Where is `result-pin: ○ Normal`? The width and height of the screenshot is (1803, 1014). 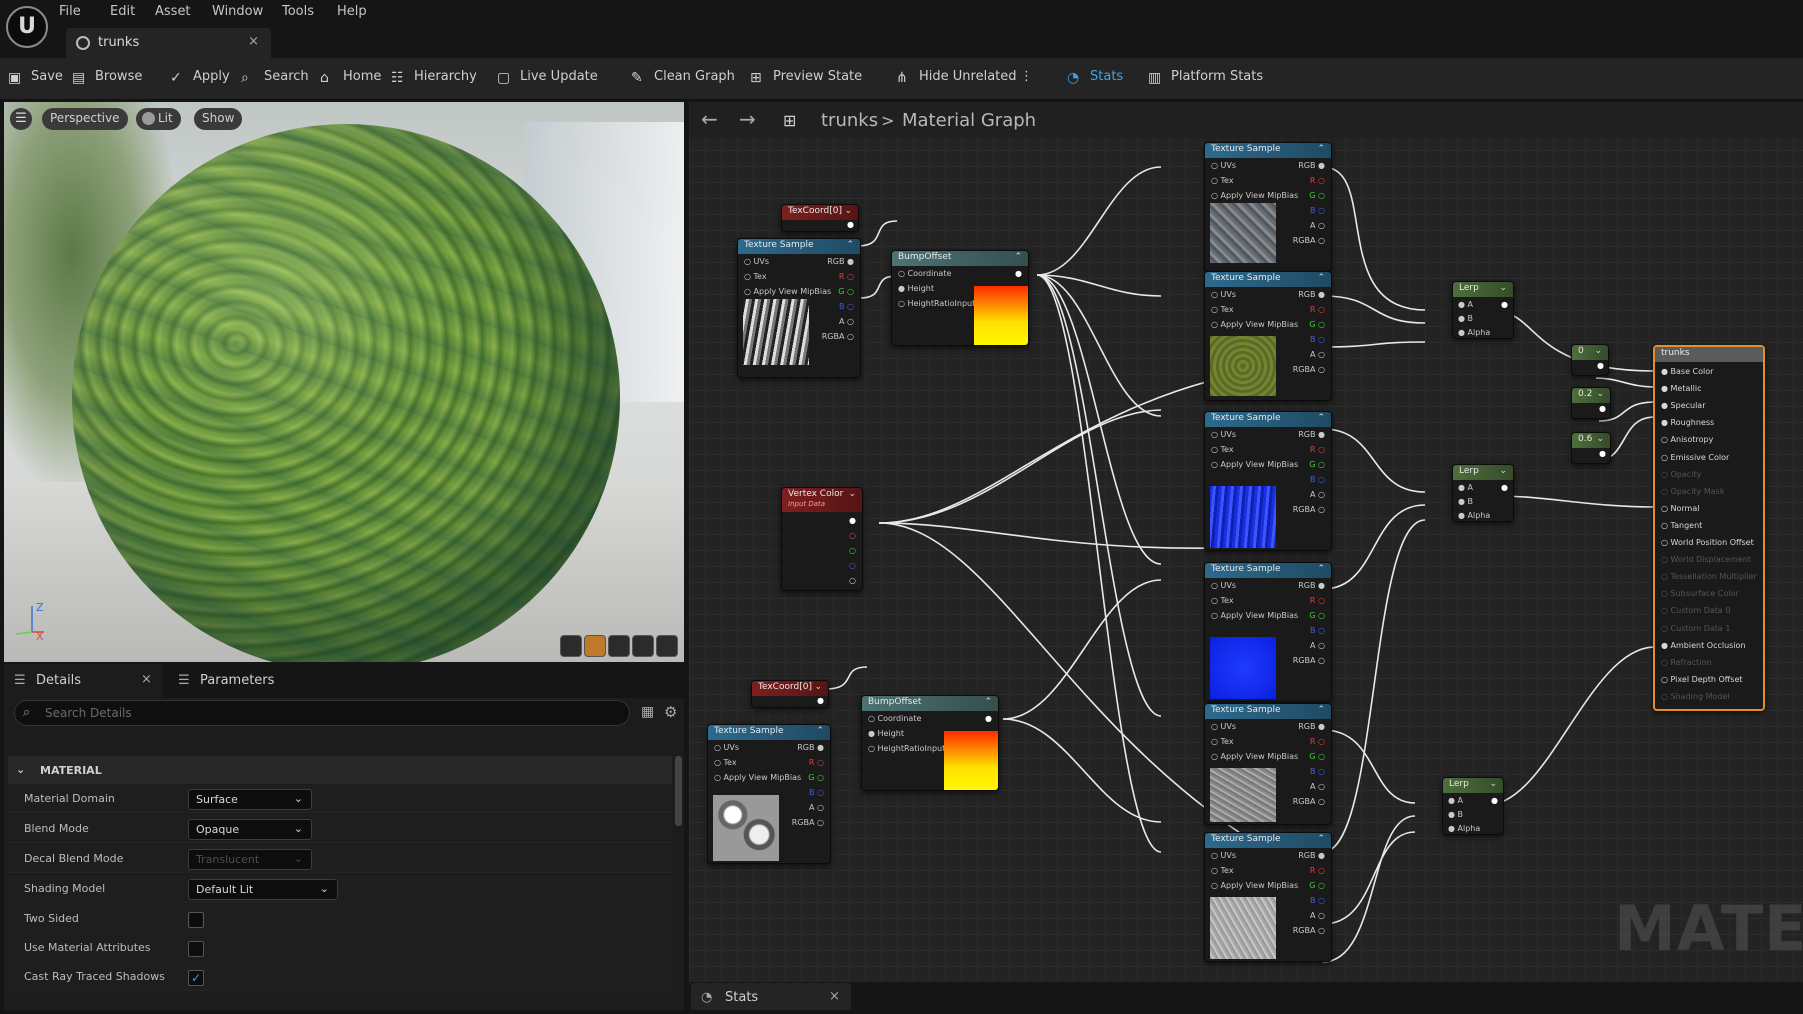 result-pin: ○ Normal is located at coordinates (1680, 508).